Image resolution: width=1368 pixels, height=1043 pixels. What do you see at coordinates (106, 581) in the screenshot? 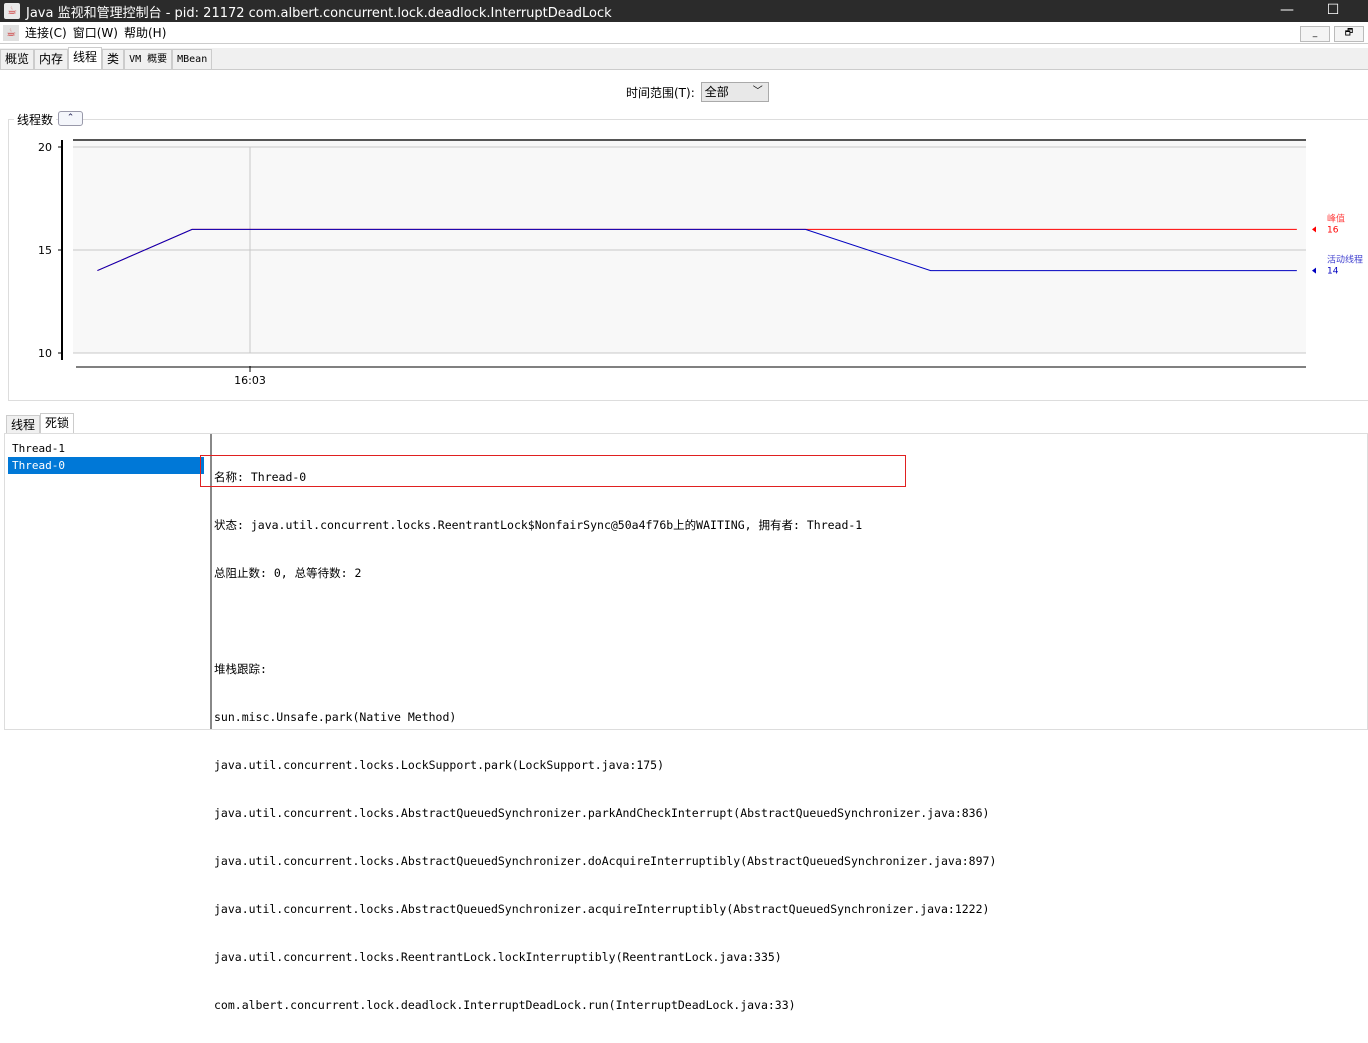
I see `thread-list: Thread-1 Thread-0` at bounding box center [106, 581].